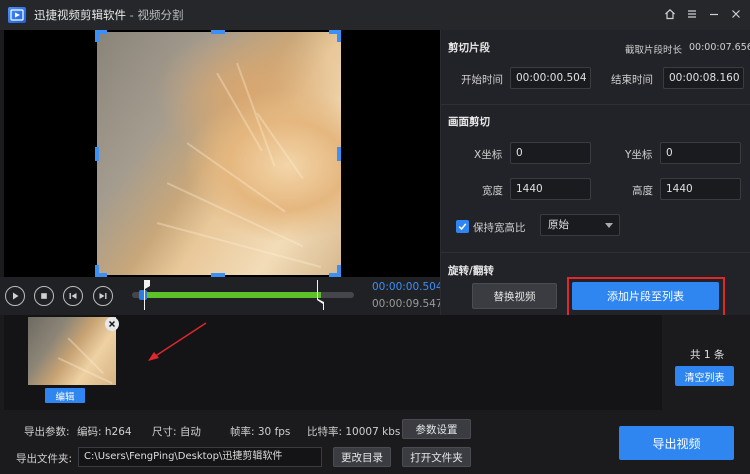 The height and width of the screenshot is (474, 750). What do you see at coordinates (147, 295) in the screenshot?
I see `start-marker` at bounding box center [147, 295].